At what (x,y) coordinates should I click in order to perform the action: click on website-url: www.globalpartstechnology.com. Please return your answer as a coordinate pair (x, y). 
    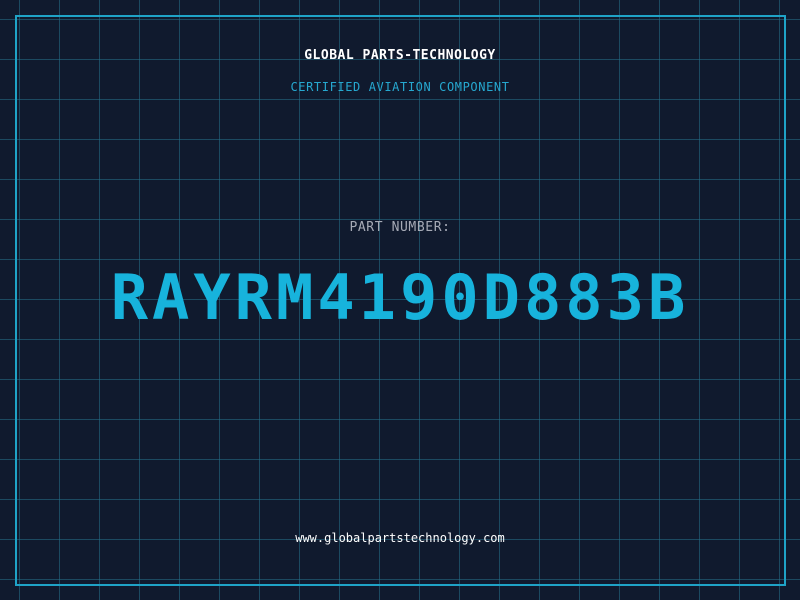
    Looking at the image, I should click on (400, 538).